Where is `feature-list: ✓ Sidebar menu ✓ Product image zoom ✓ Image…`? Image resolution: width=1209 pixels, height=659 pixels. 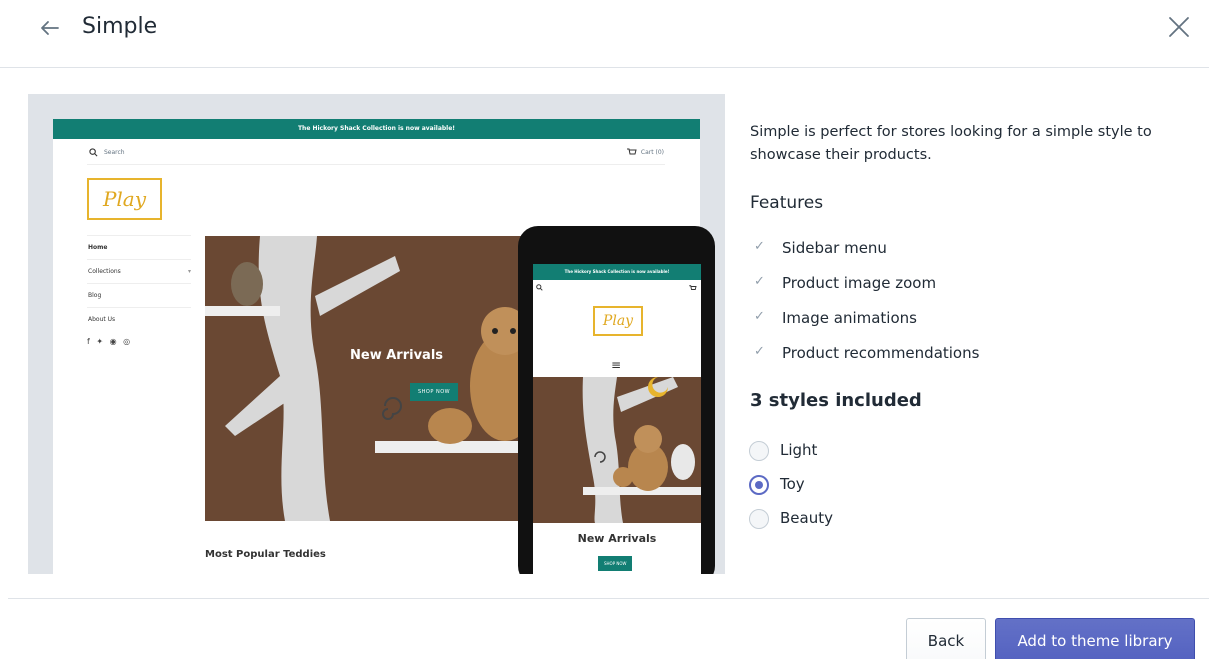 feature-list: ✓ Sidebar menu ✓ Product image zoom ✓ Image… is located at coordinates (866, 309).